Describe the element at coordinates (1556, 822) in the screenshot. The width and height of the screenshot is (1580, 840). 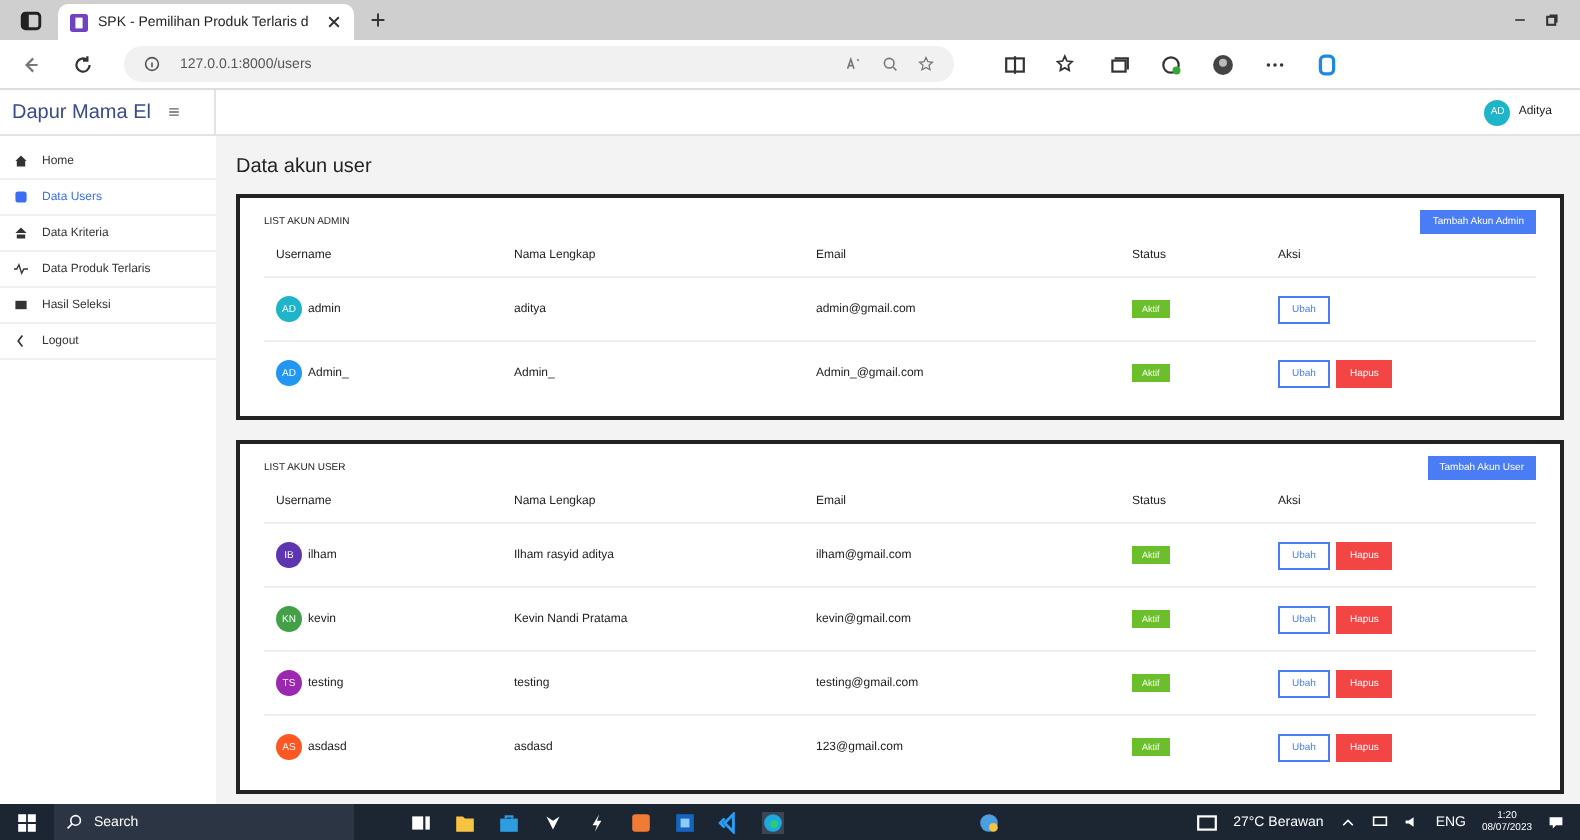
I see `notification-icon` at that location.